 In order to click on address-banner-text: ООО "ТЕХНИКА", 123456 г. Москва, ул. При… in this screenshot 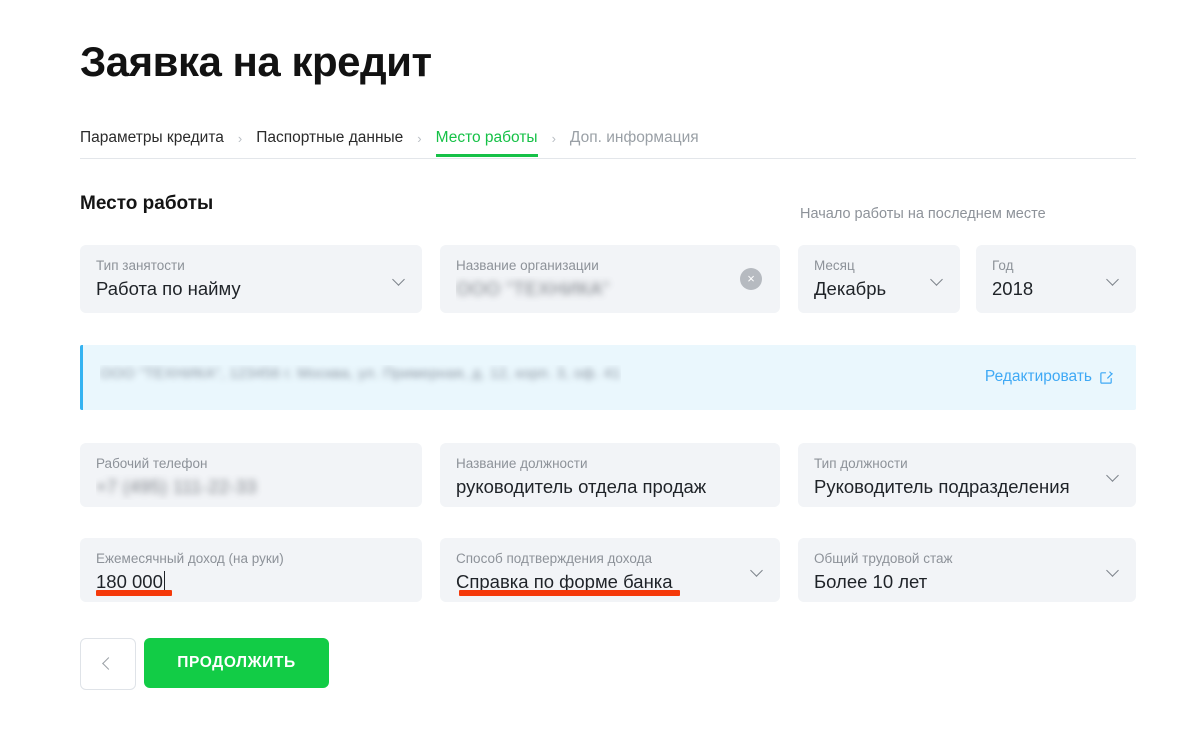, I will do `click(360, 376)`.